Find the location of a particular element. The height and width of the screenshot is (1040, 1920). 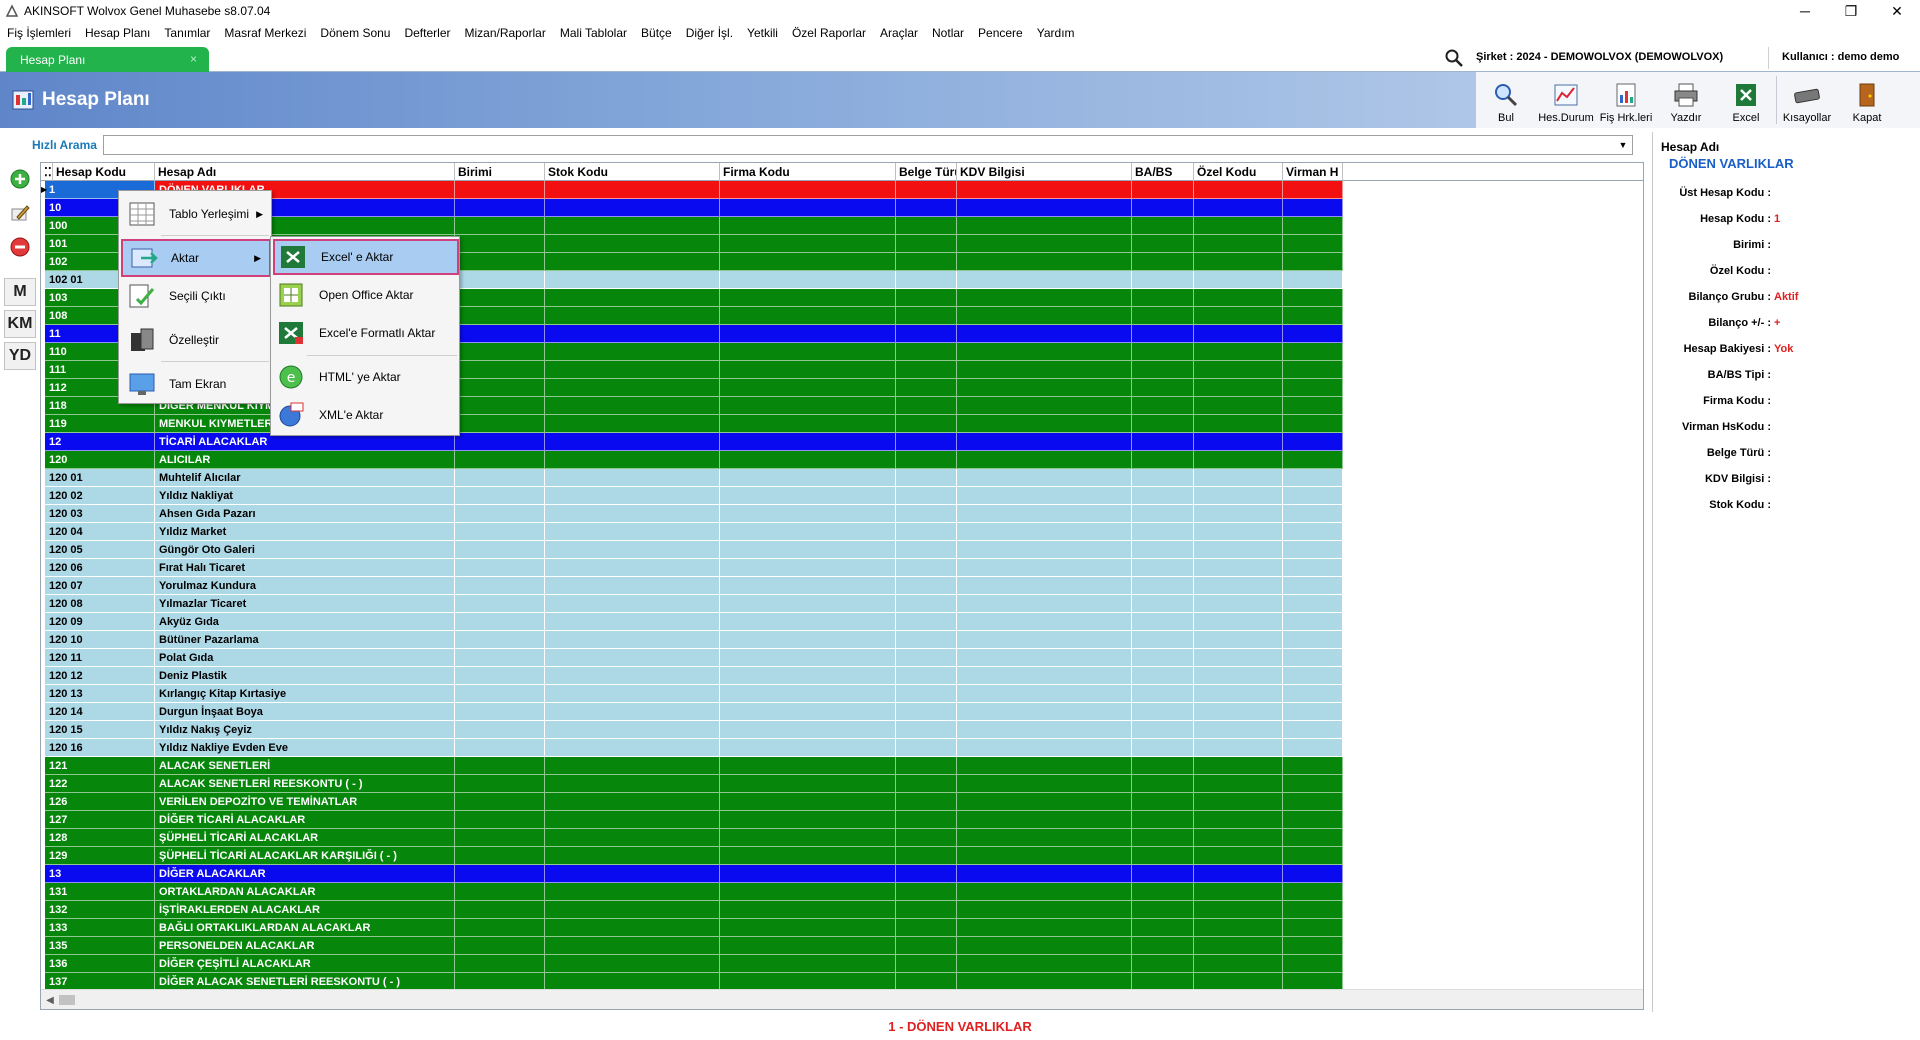

context-menu-item: Aktar ▶ is located at coordinates (196, 258).